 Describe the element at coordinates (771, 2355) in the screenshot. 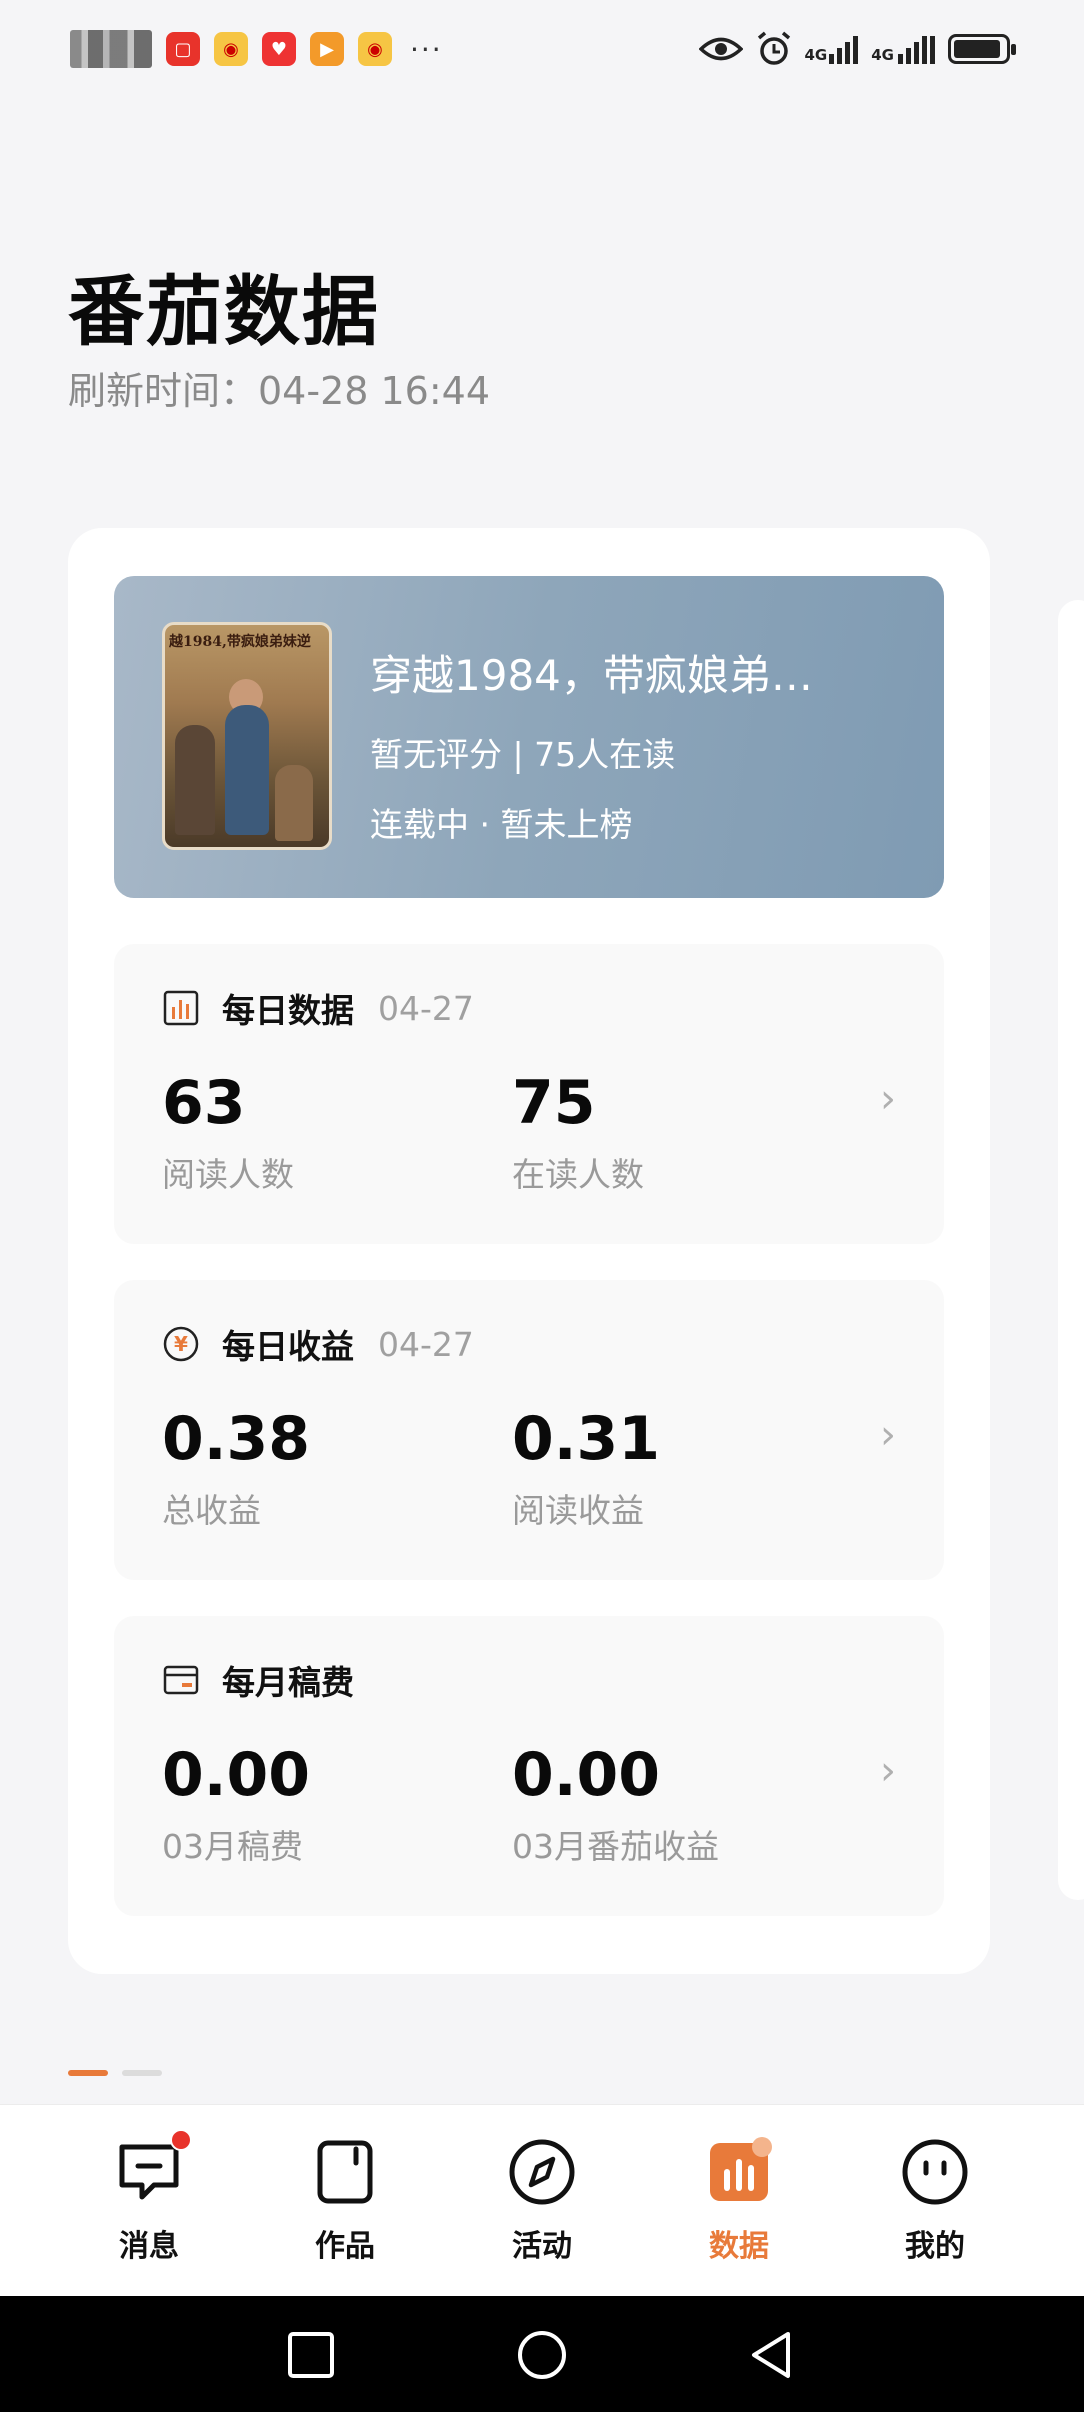

I see `back-button-icon` at that location.